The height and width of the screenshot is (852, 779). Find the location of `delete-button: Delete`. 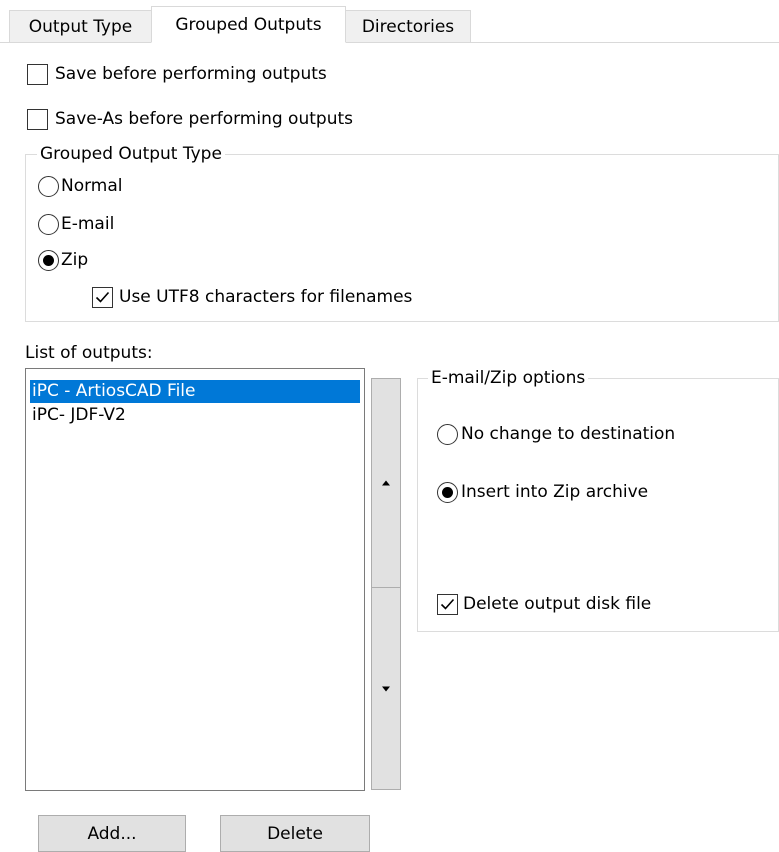

delete-button: Delete is located at coordinates (295, 833).